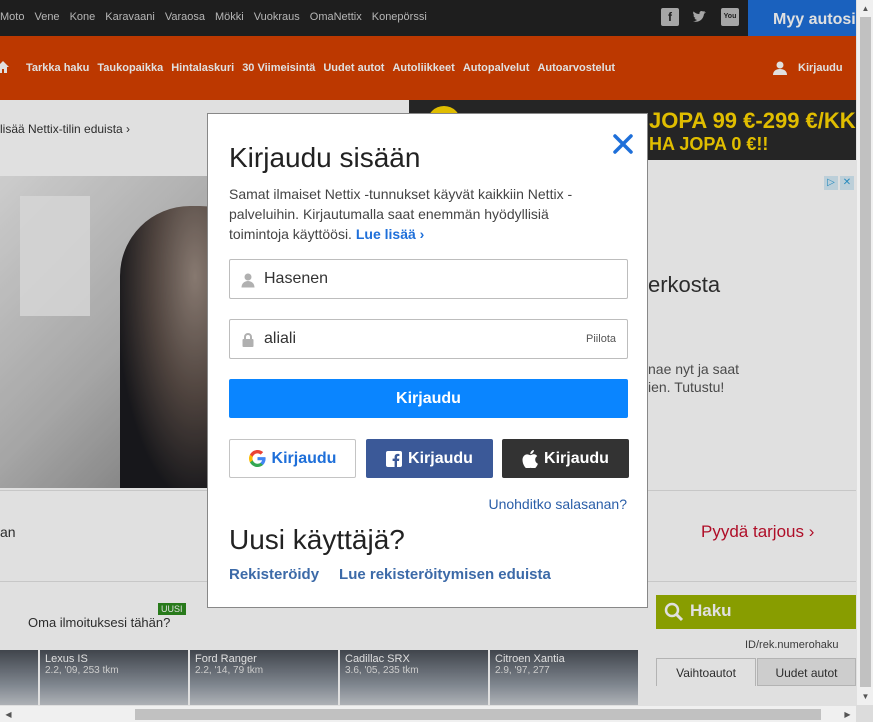 This screenshot has height=722, width=873. I want to click on scroll-right-arrow: ▶, so click(847, 714).